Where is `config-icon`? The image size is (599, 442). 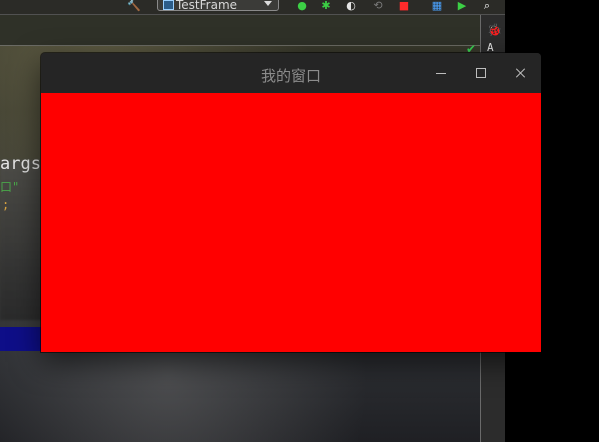
config-icon is located at coordinates (168, 5).